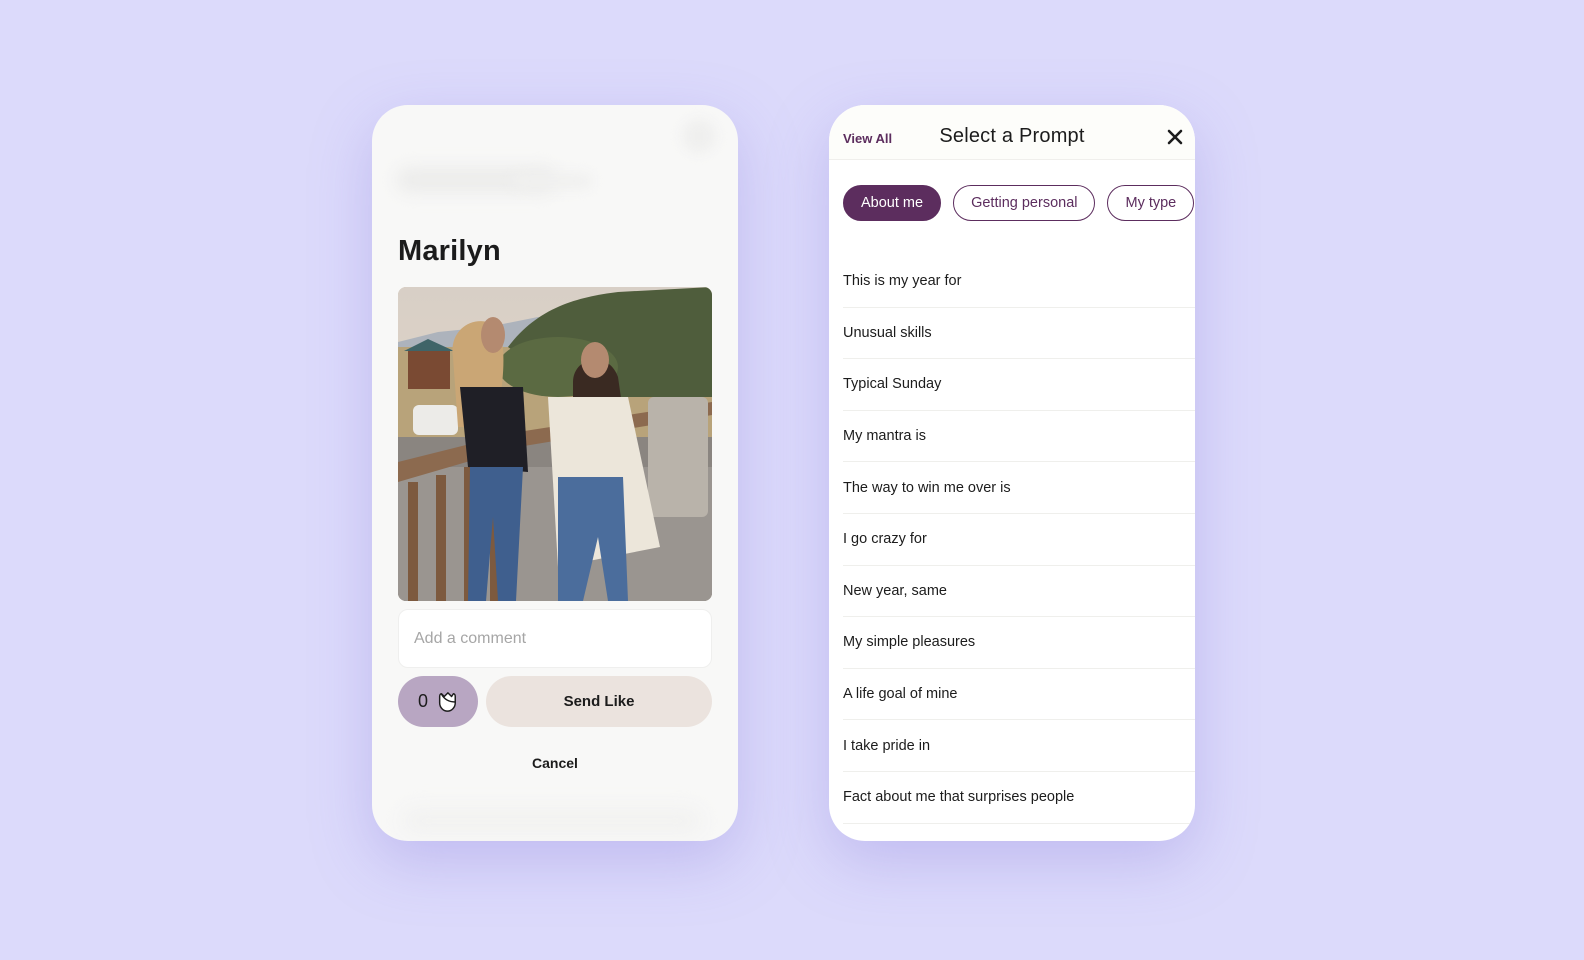 This screenshot has width=1584, height=960. Describe the element at coordinates (1019, 334) in the screenshot. I see `prompt-item: Unusual skills` at that location.